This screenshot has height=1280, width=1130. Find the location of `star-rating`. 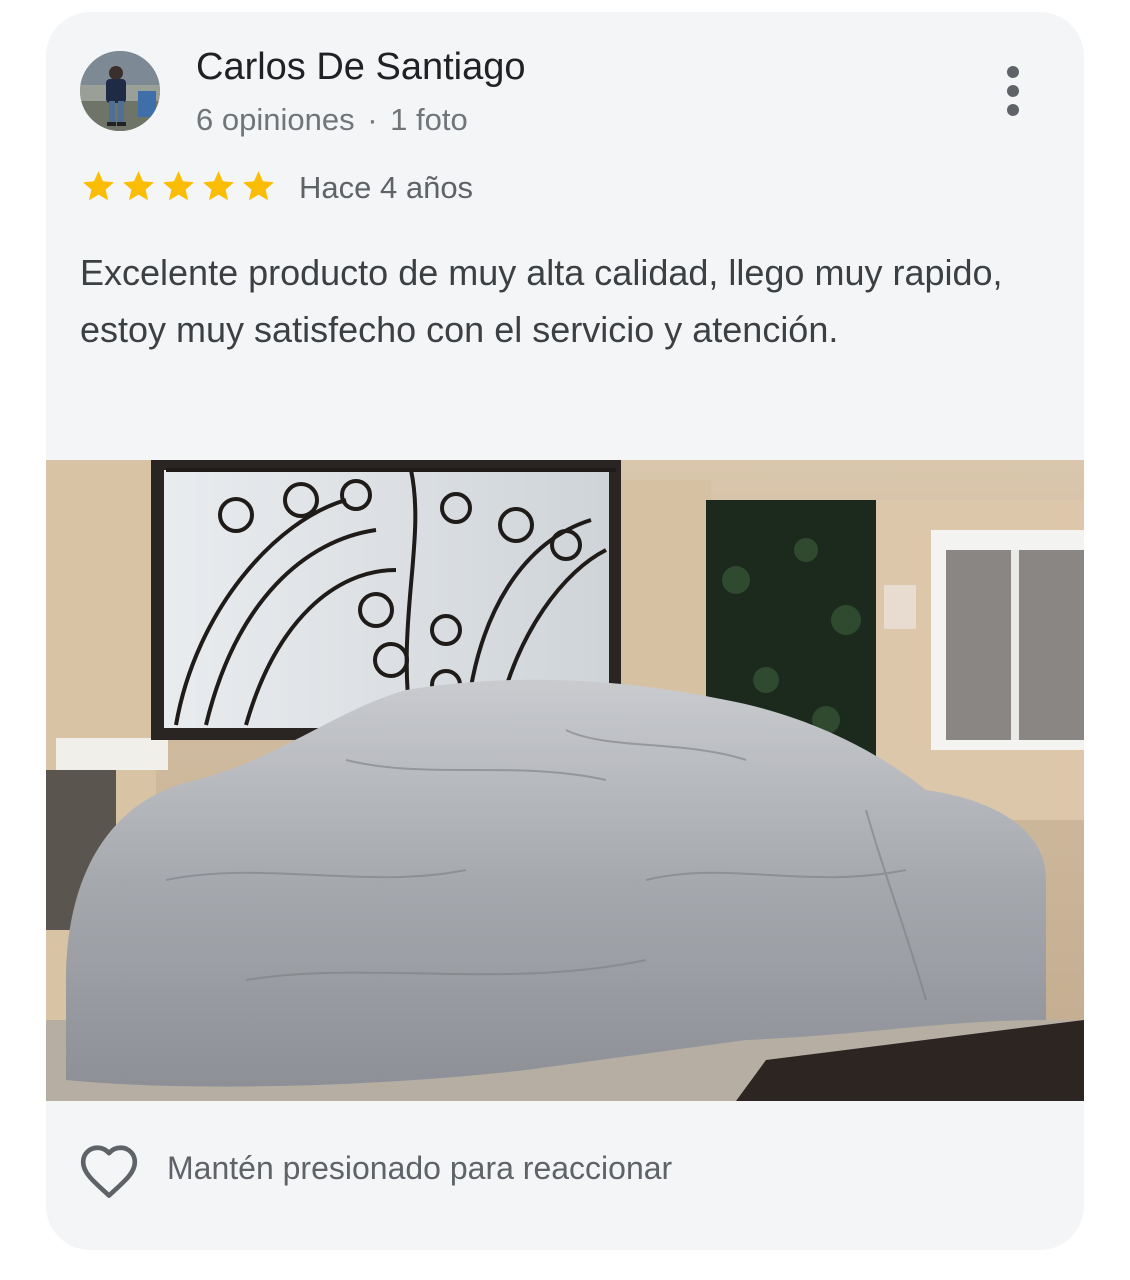

star-rating is located at coordinates (178, 188).